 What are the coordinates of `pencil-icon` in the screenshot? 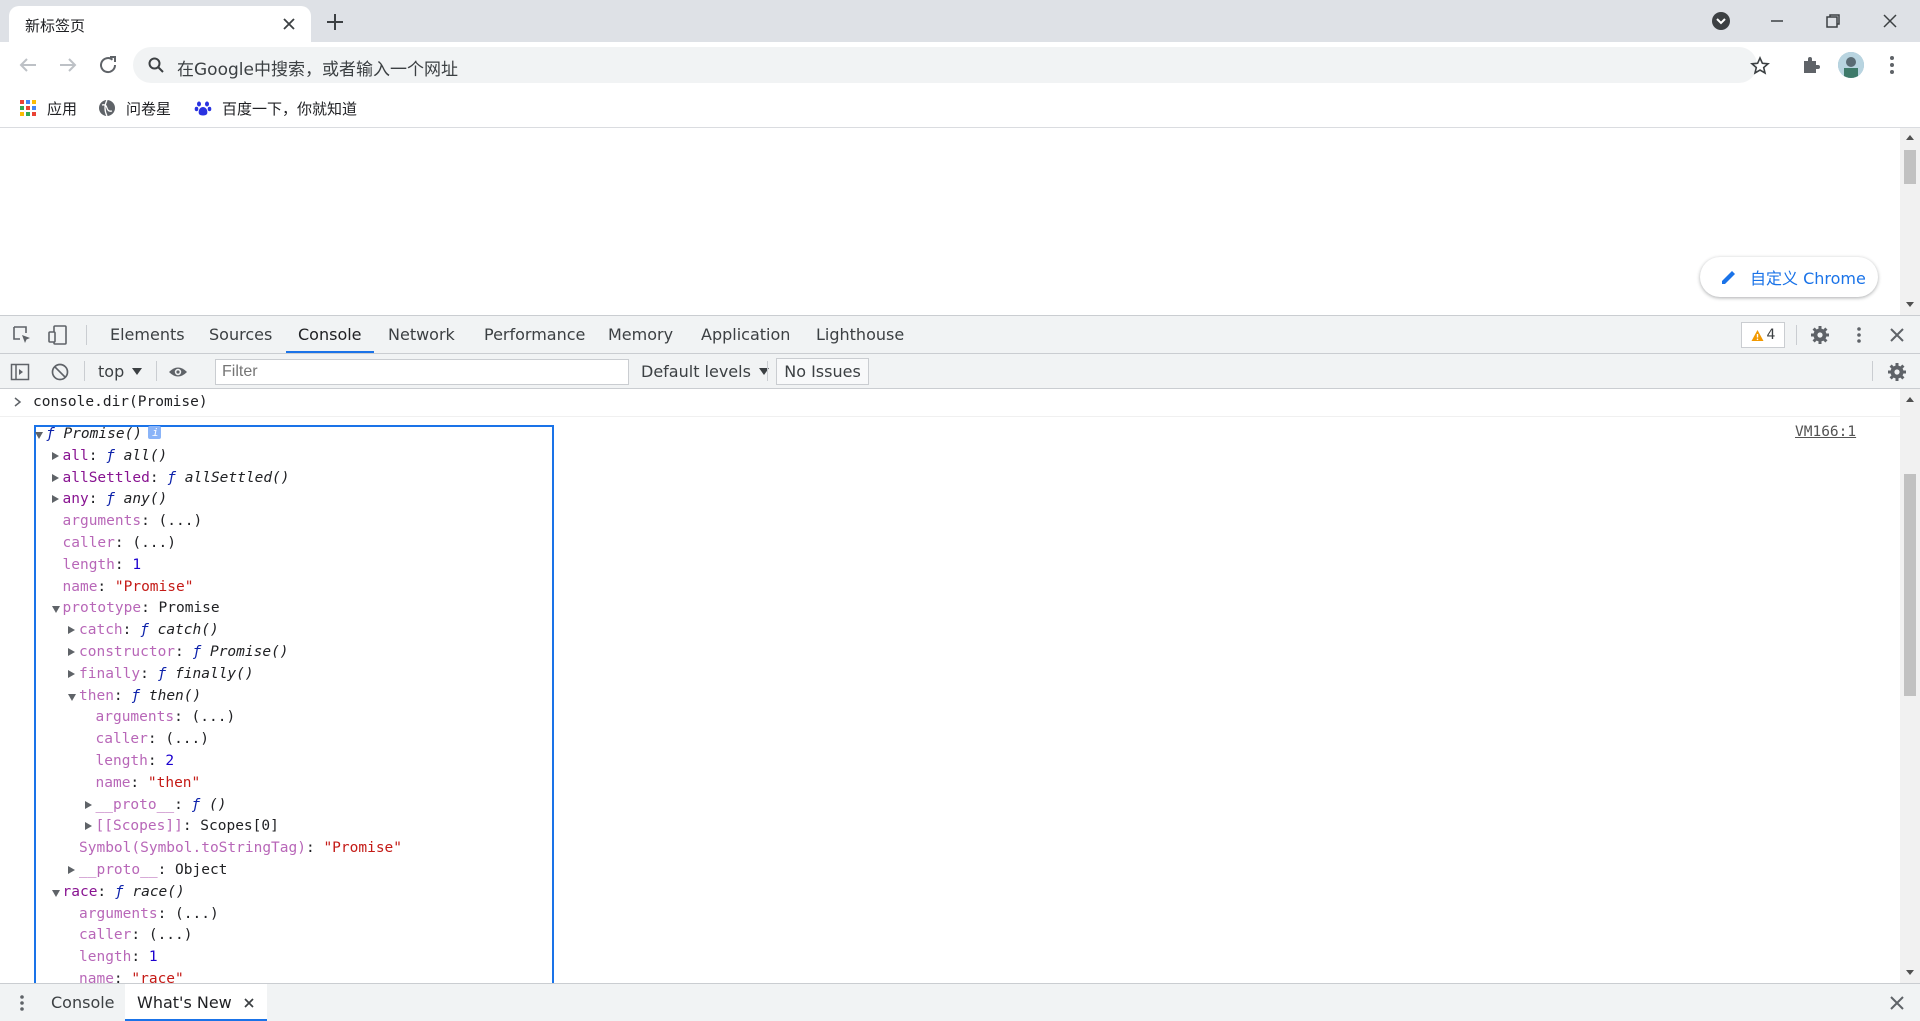 It's located at (1728, 277).